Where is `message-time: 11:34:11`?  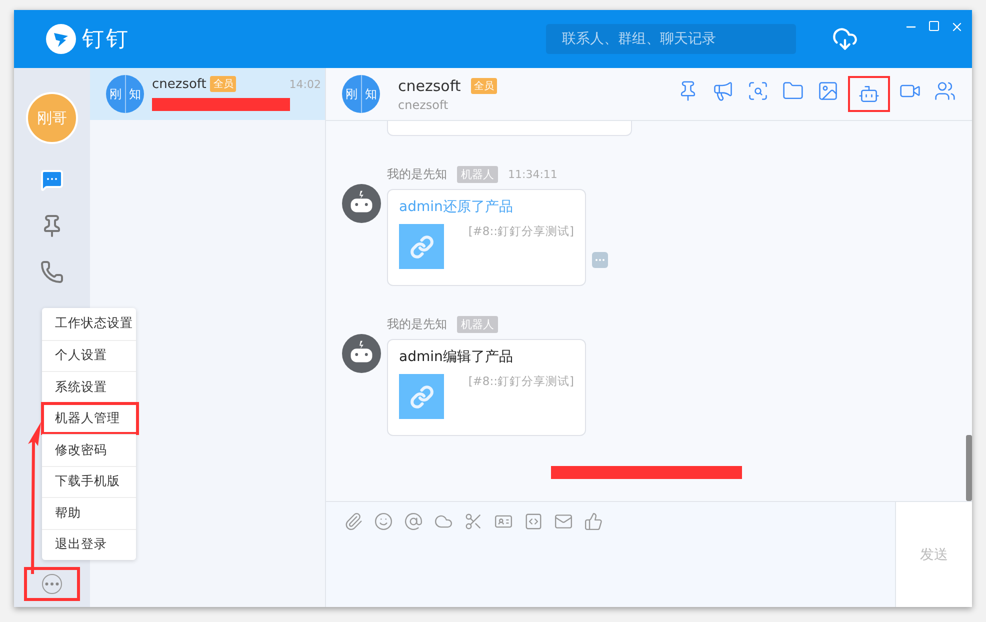 message-time: 11:34:11 is located at coordinates (533, 174).